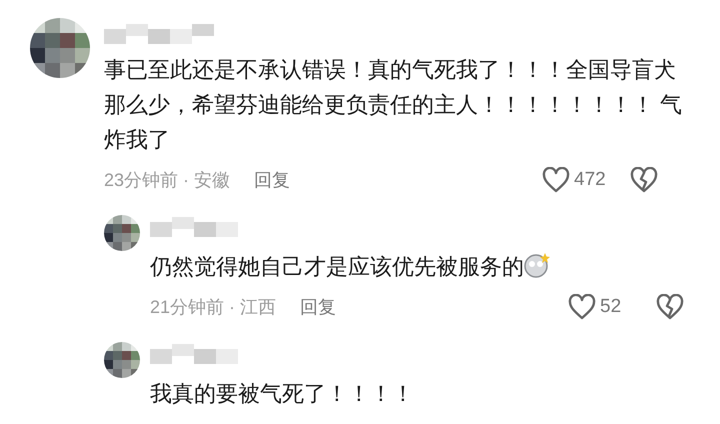  What do you see at coordinates (433, 266) in the screenshot?
I see `comment-text: 仍然觉得她自己才是应该优先被服务的` at bounding box center [433, 266].